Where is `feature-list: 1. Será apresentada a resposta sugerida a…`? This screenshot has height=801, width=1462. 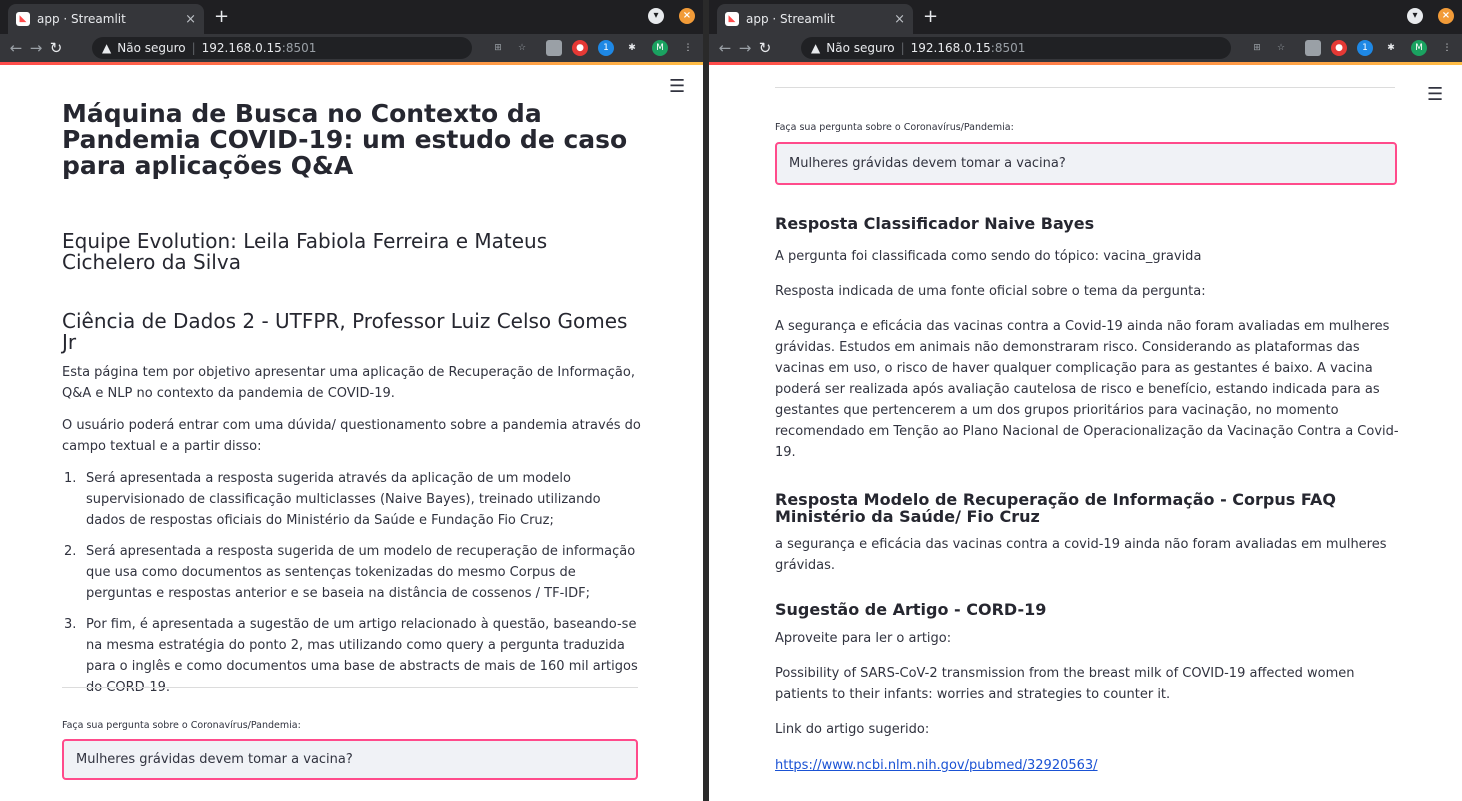
feature-list: 1. Será apresentada a resposta sugerida a… is located at coordinates (352, 583).